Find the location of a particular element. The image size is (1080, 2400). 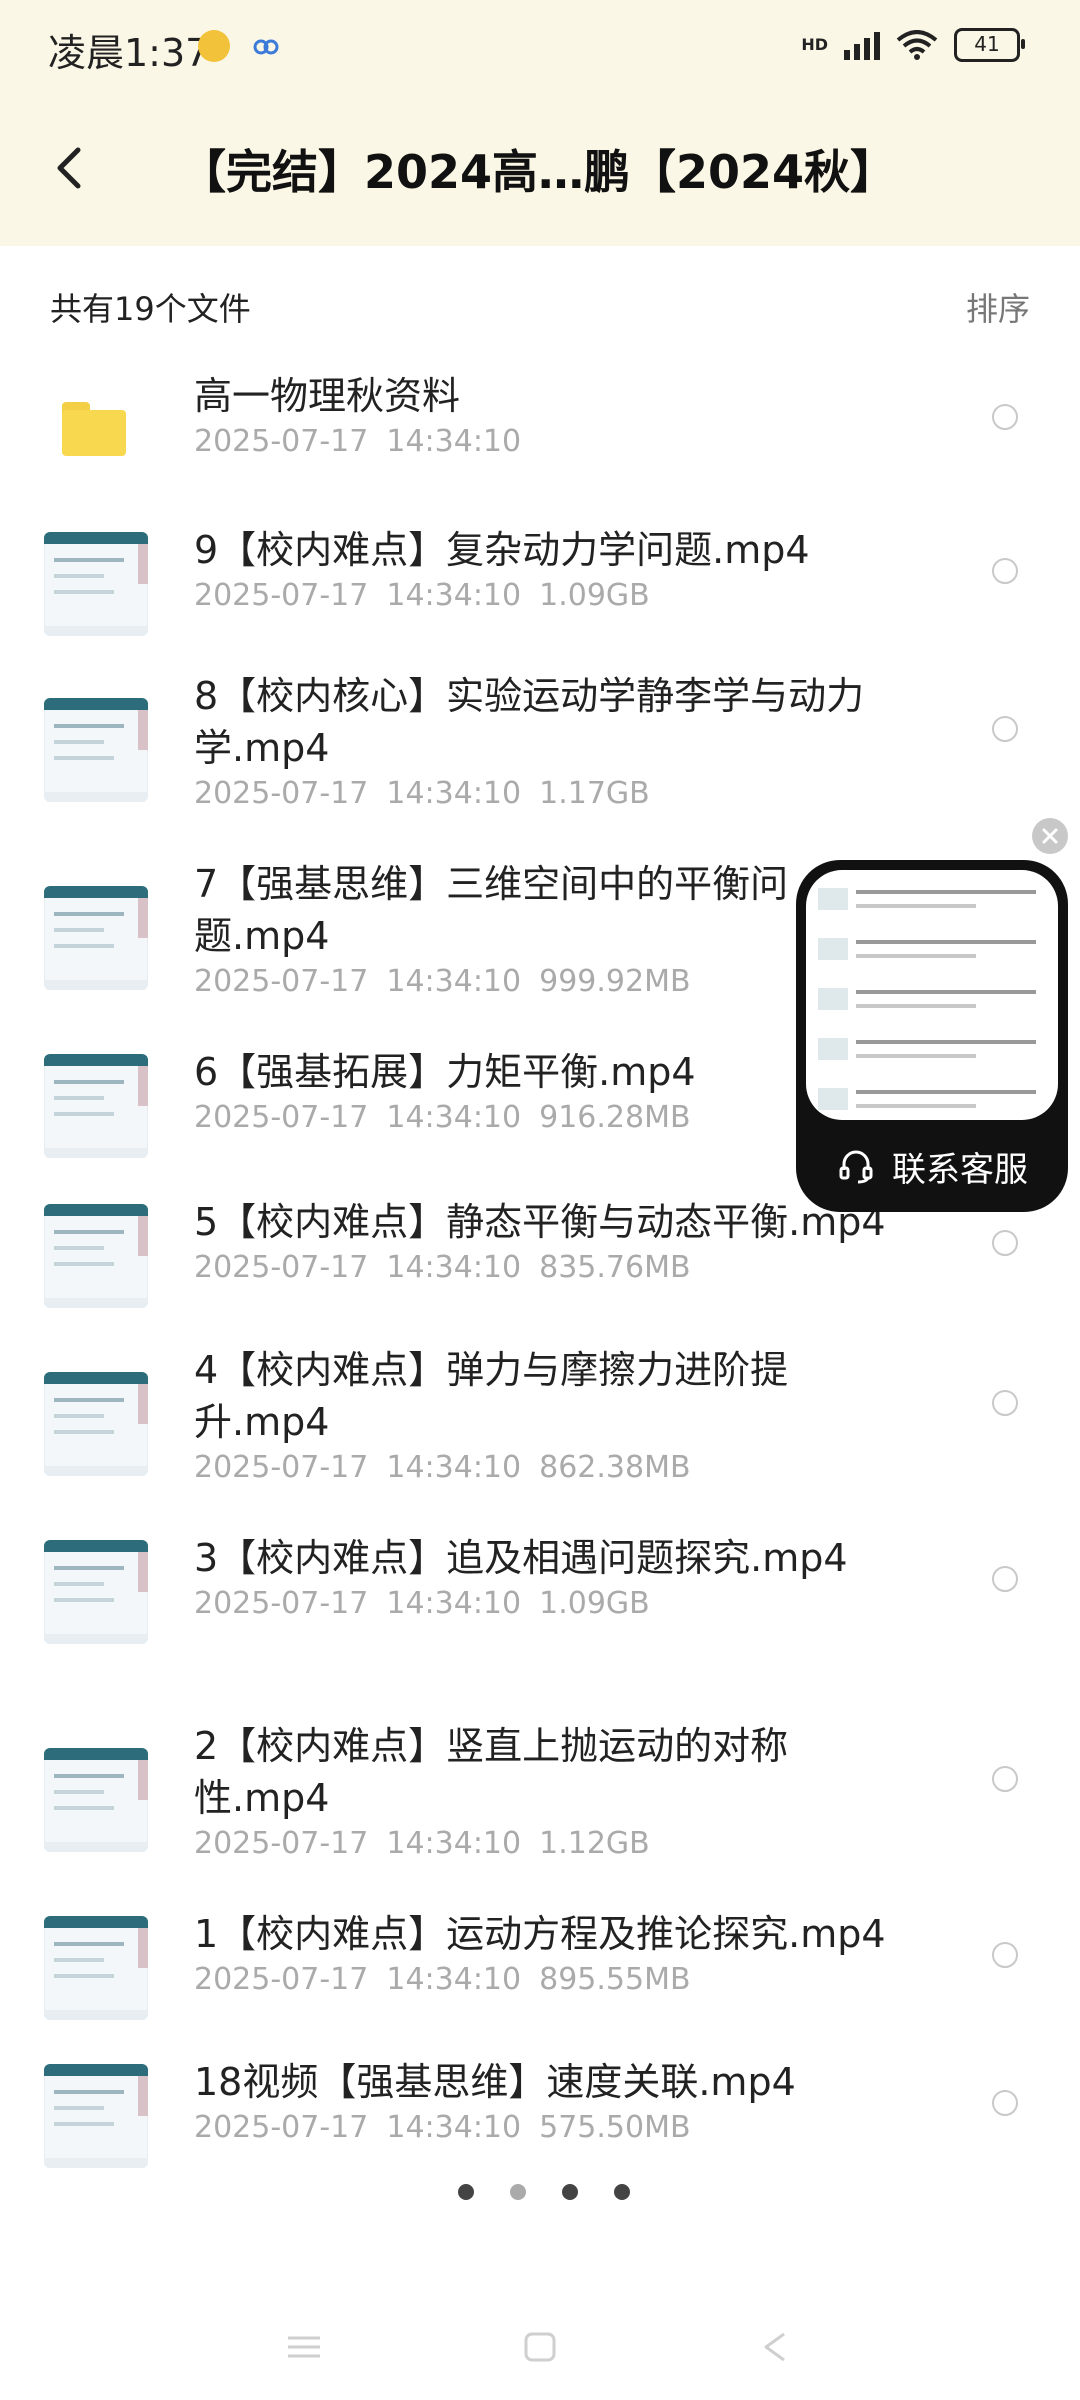

file-name-line: 2【校内难点】竖直上抛运动的对称 is located at coordinates (491, 1746).